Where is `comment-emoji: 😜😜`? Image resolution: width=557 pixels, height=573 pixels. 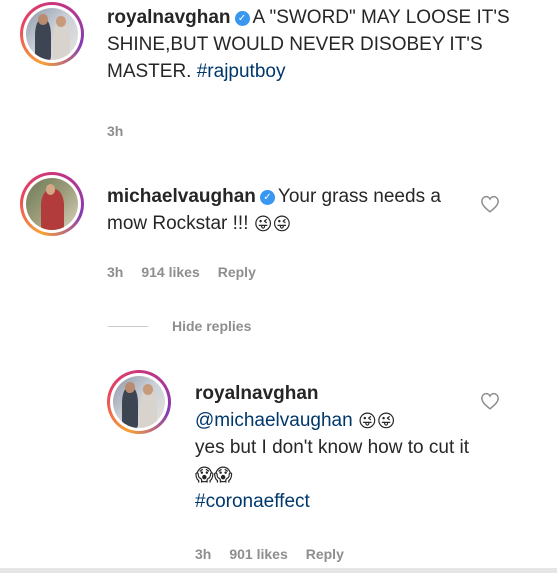 comment-emoji: 😜😜 is located at coordinates (272, 224).